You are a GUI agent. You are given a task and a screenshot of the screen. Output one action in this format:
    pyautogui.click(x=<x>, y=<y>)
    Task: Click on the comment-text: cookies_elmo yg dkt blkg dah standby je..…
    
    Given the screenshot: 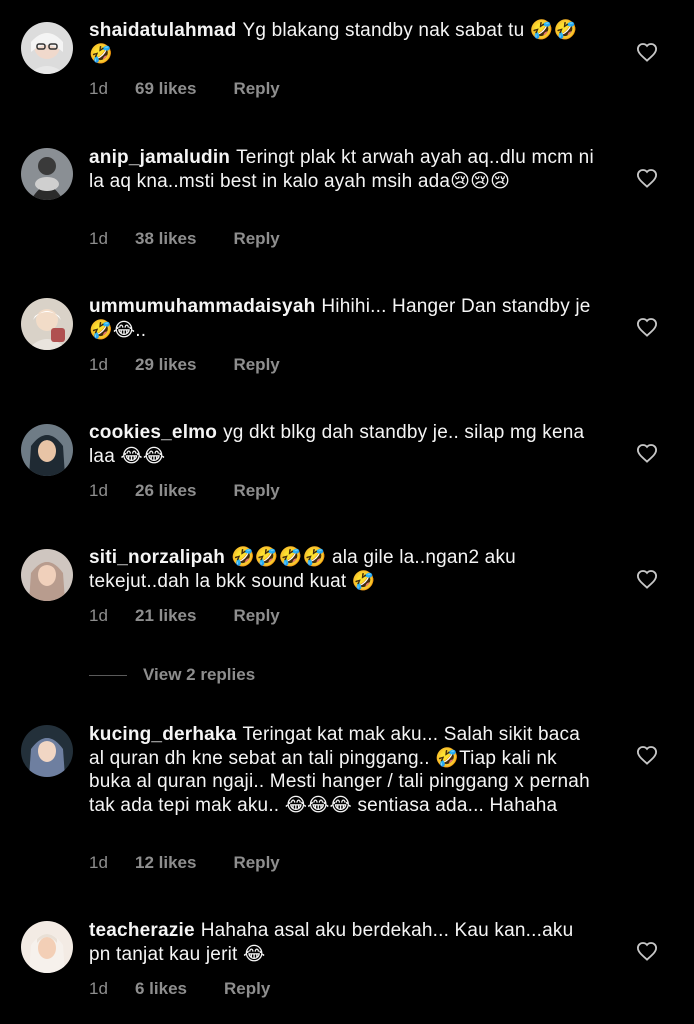 What is the action you would take?
    pyautogui.click(x=344, y=444)
    